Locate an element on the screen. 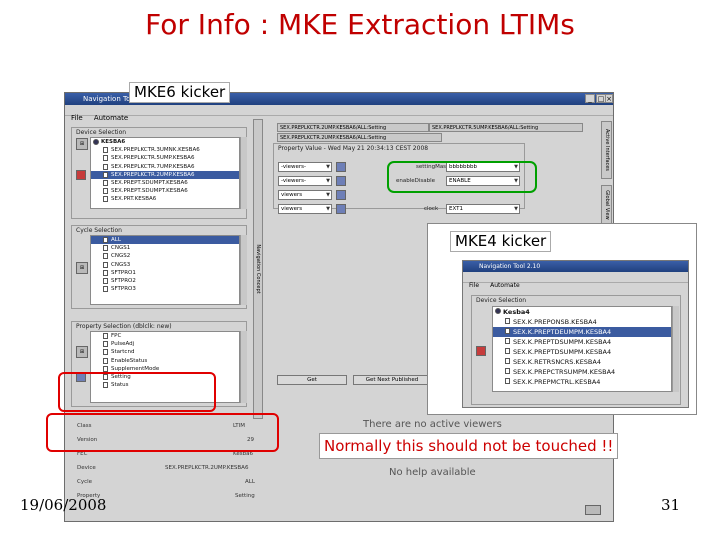 The image size is (720, 540). menu-automate: Automate is located at coordinates (111, 118).